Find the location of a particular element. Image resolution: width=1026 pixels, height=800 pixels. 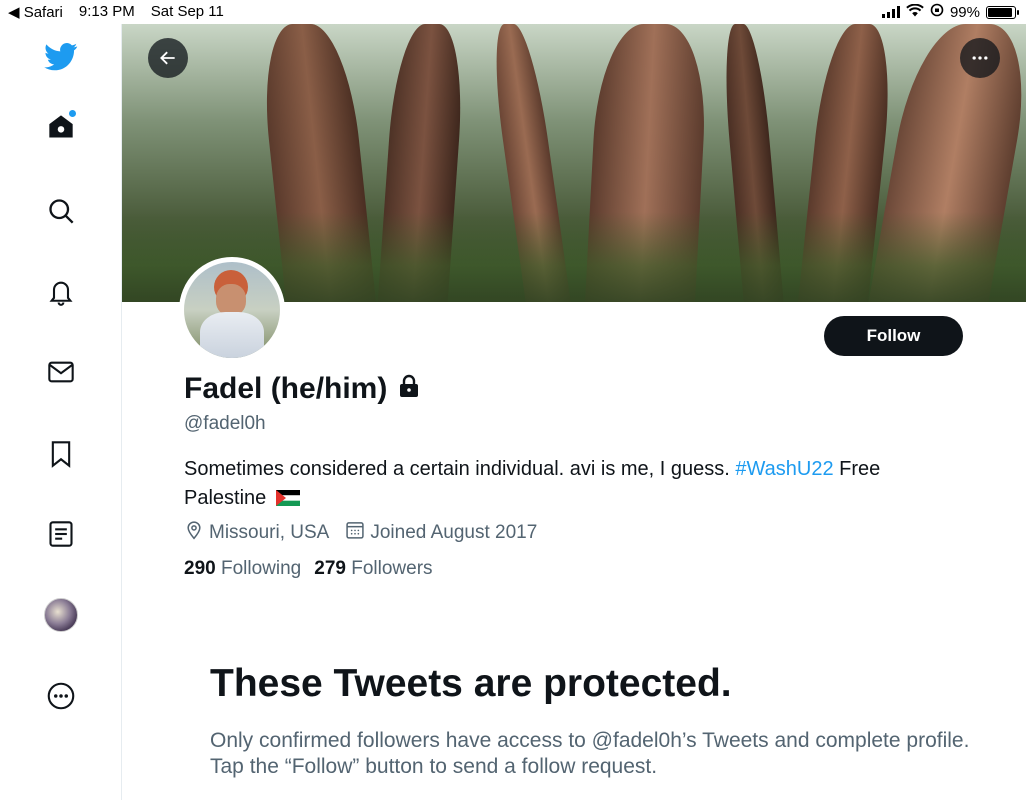

bio-text-tail: Free is located at coordinates (860, 469).